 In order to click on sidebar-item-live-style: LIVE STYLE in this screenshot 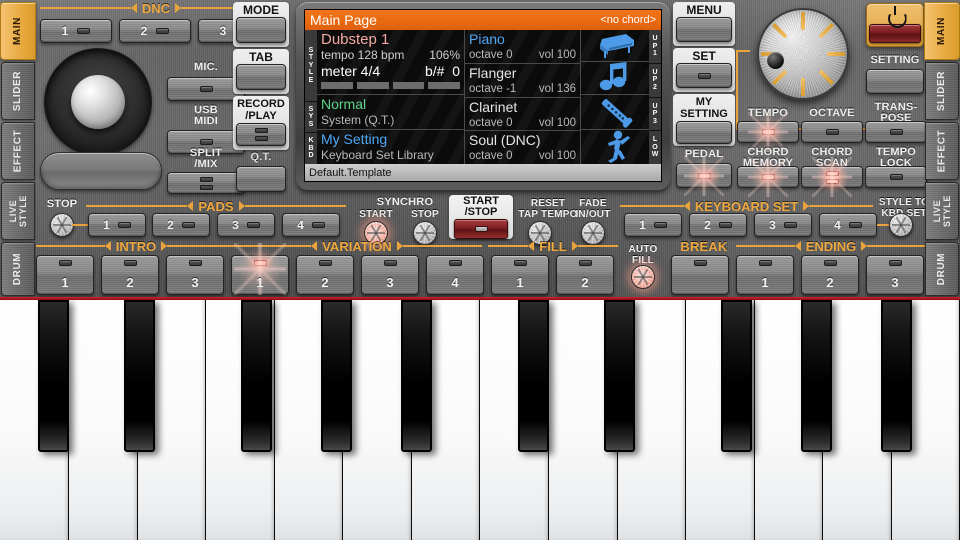, I will do `click(18, 211)`.